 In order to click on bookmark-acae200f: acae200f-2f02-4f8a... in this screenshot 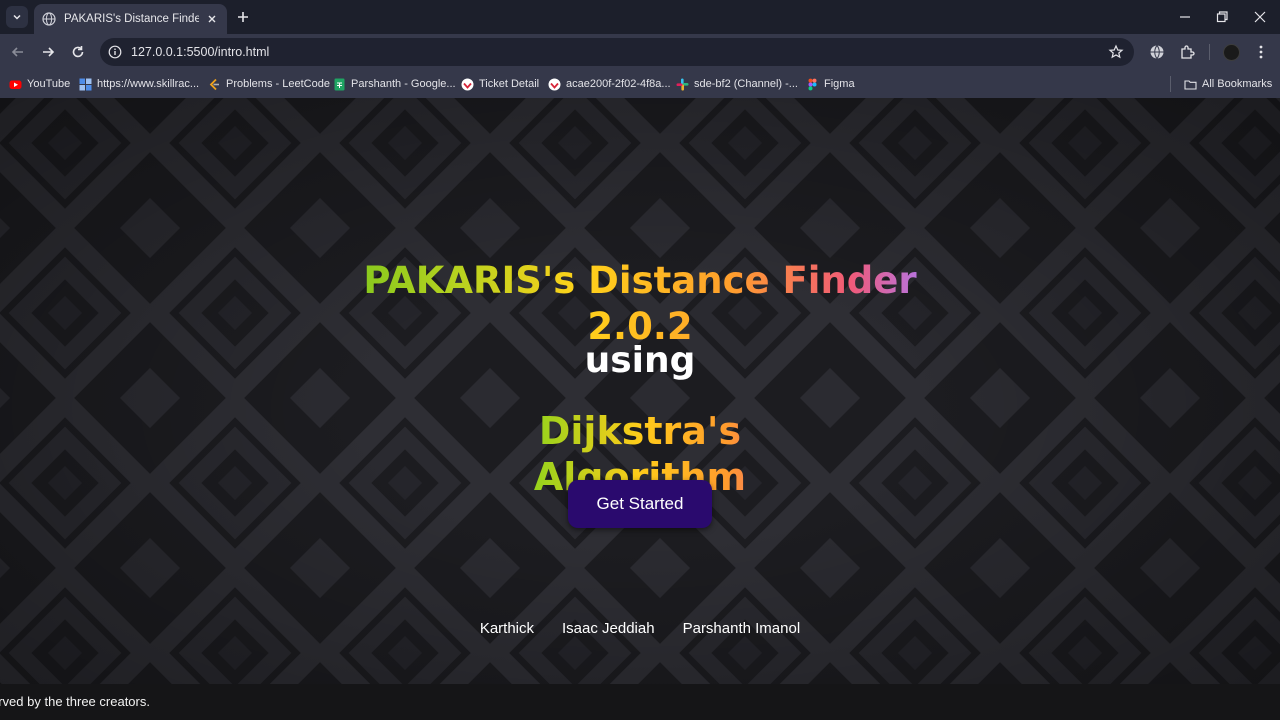, I will do `click(609, 84)`.